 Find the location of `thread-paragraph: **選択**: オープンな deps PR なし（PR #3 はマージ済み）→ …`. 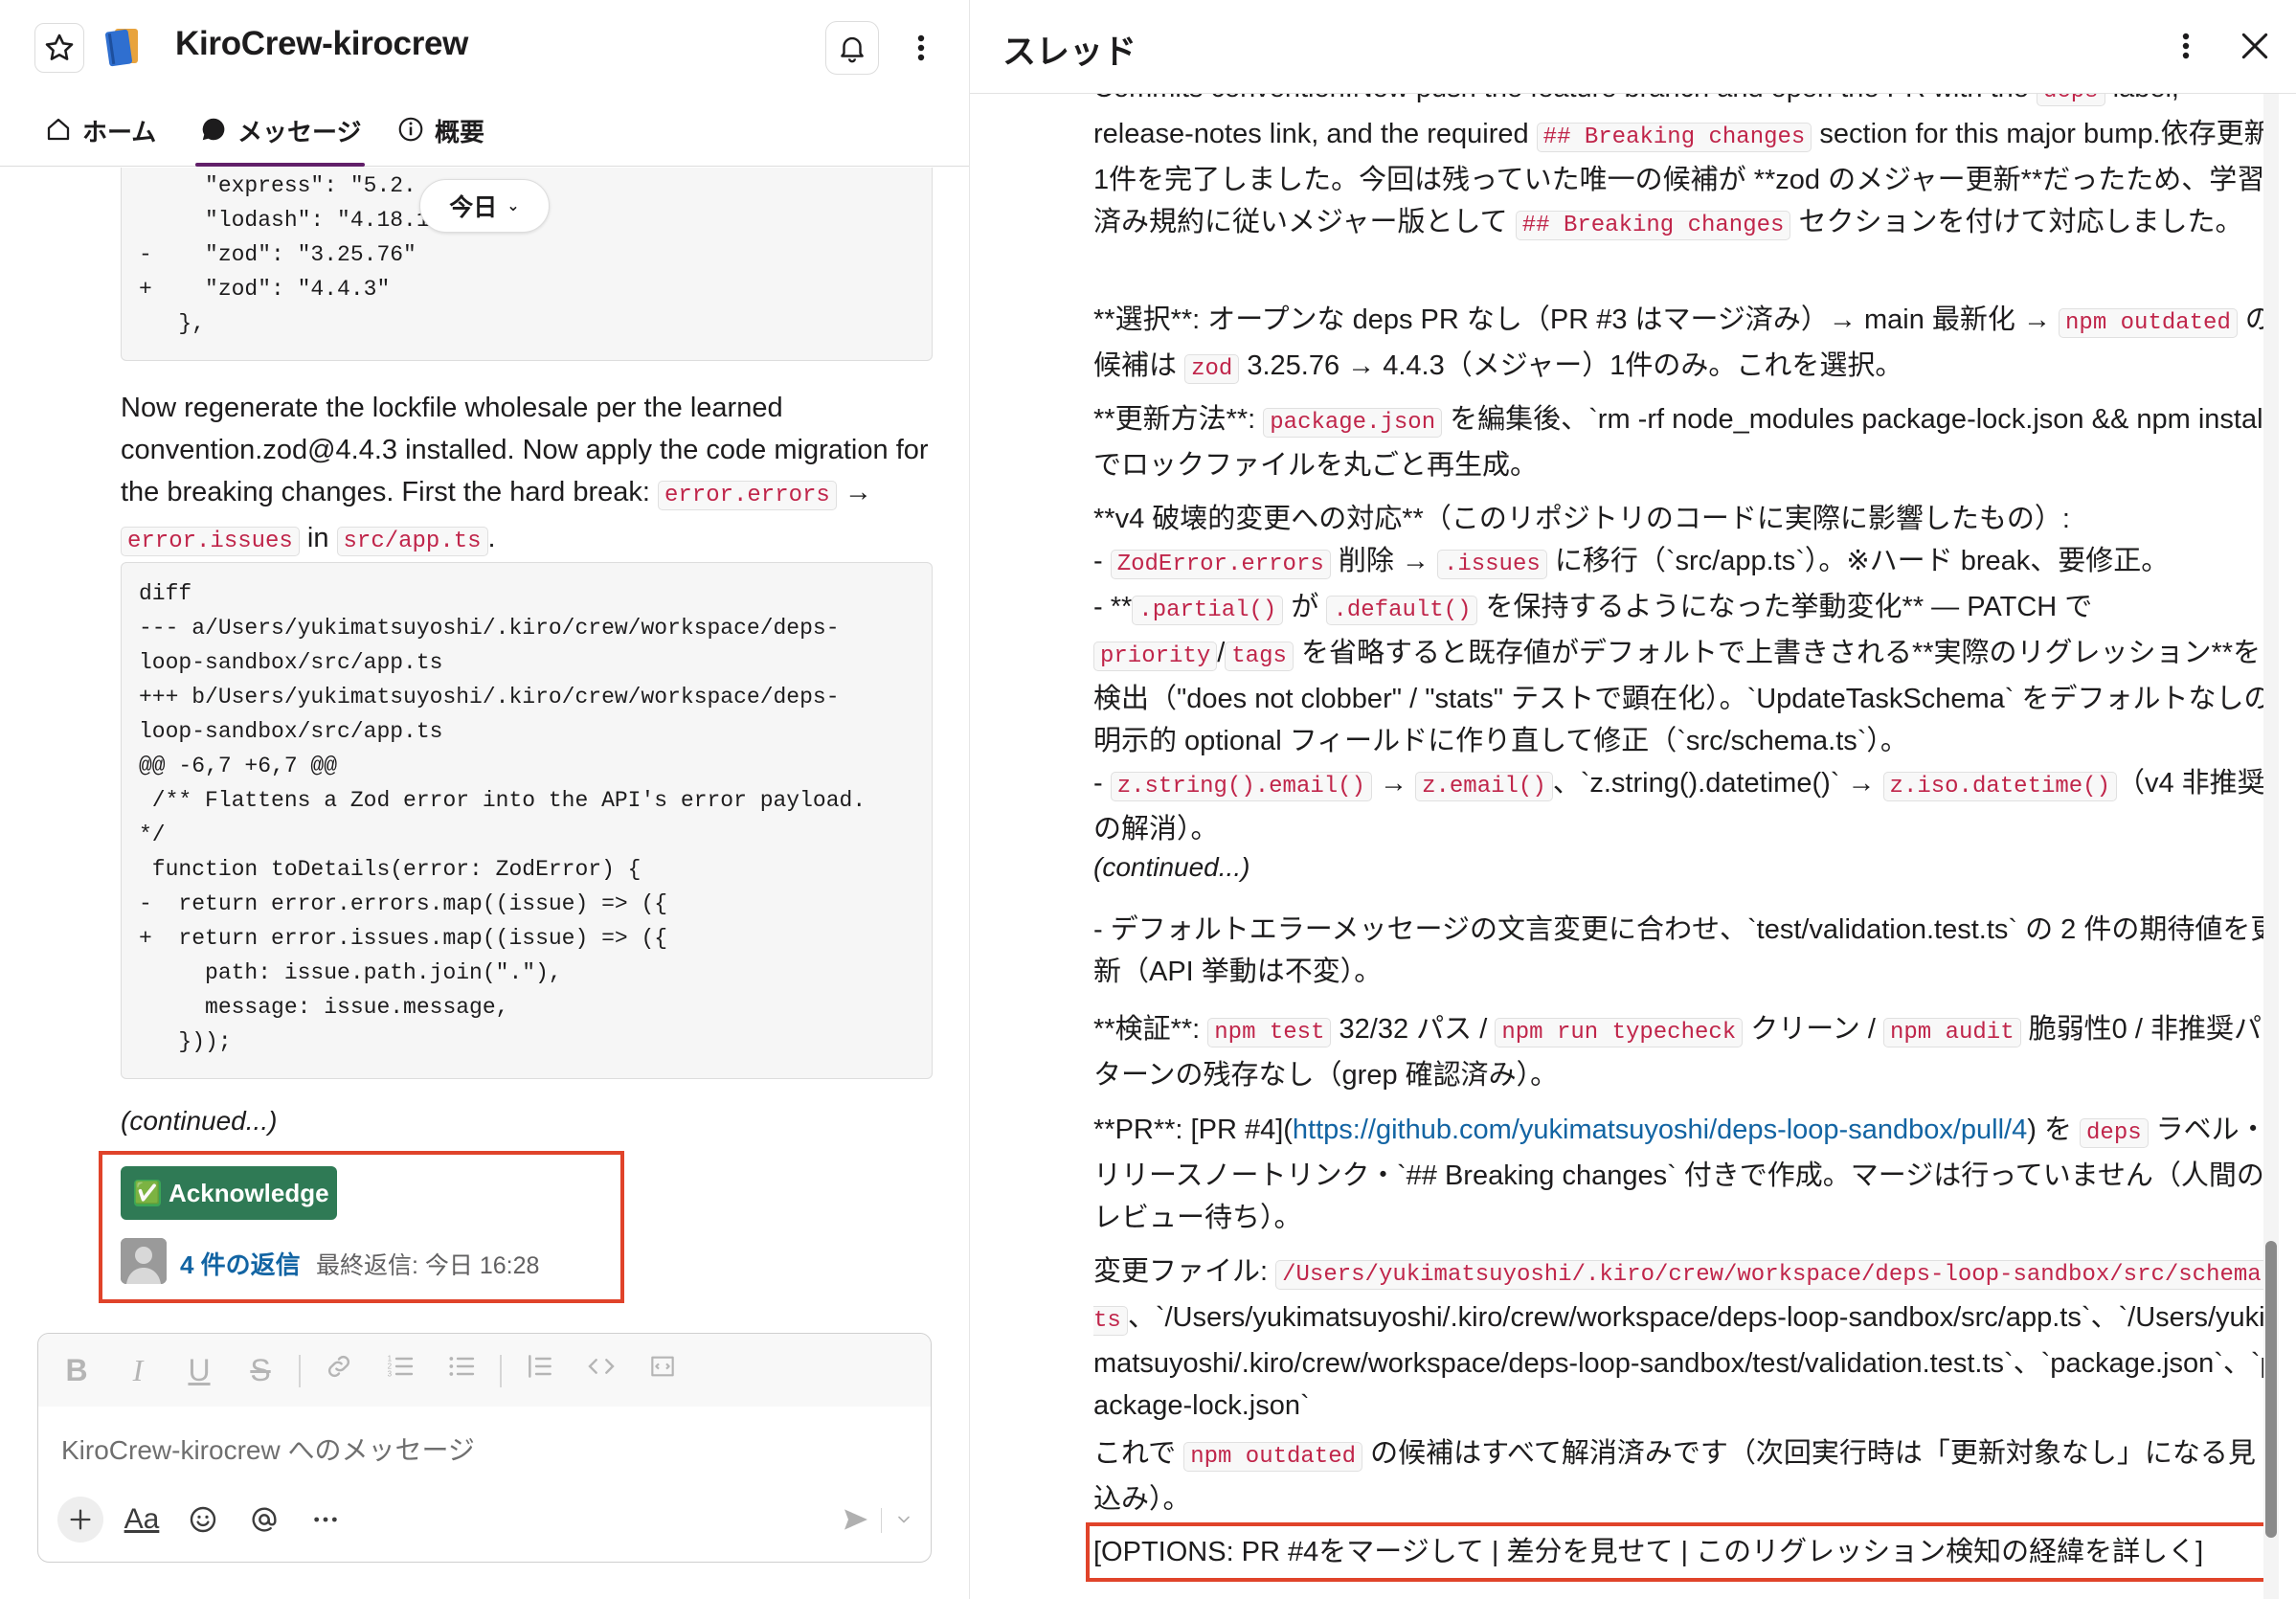

thread-paragraph: **選択**: オープンな deps PR なし（PR #3 はマージ済み）→ … is located at coordinates (1687, 345).